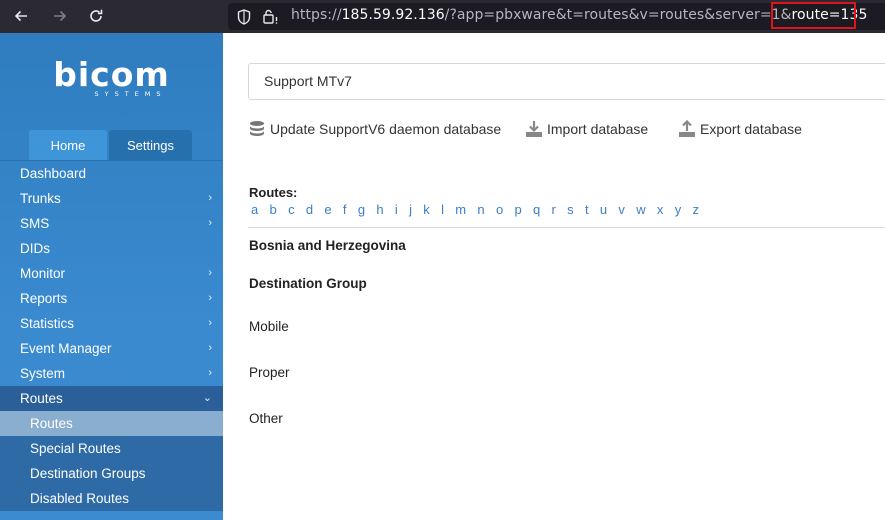 The width and height of the screenshot is (885, 520). Describe the element at coordinates (111, 423) in the screenshot. I see `submenu-item-routes: Routes` at that location.